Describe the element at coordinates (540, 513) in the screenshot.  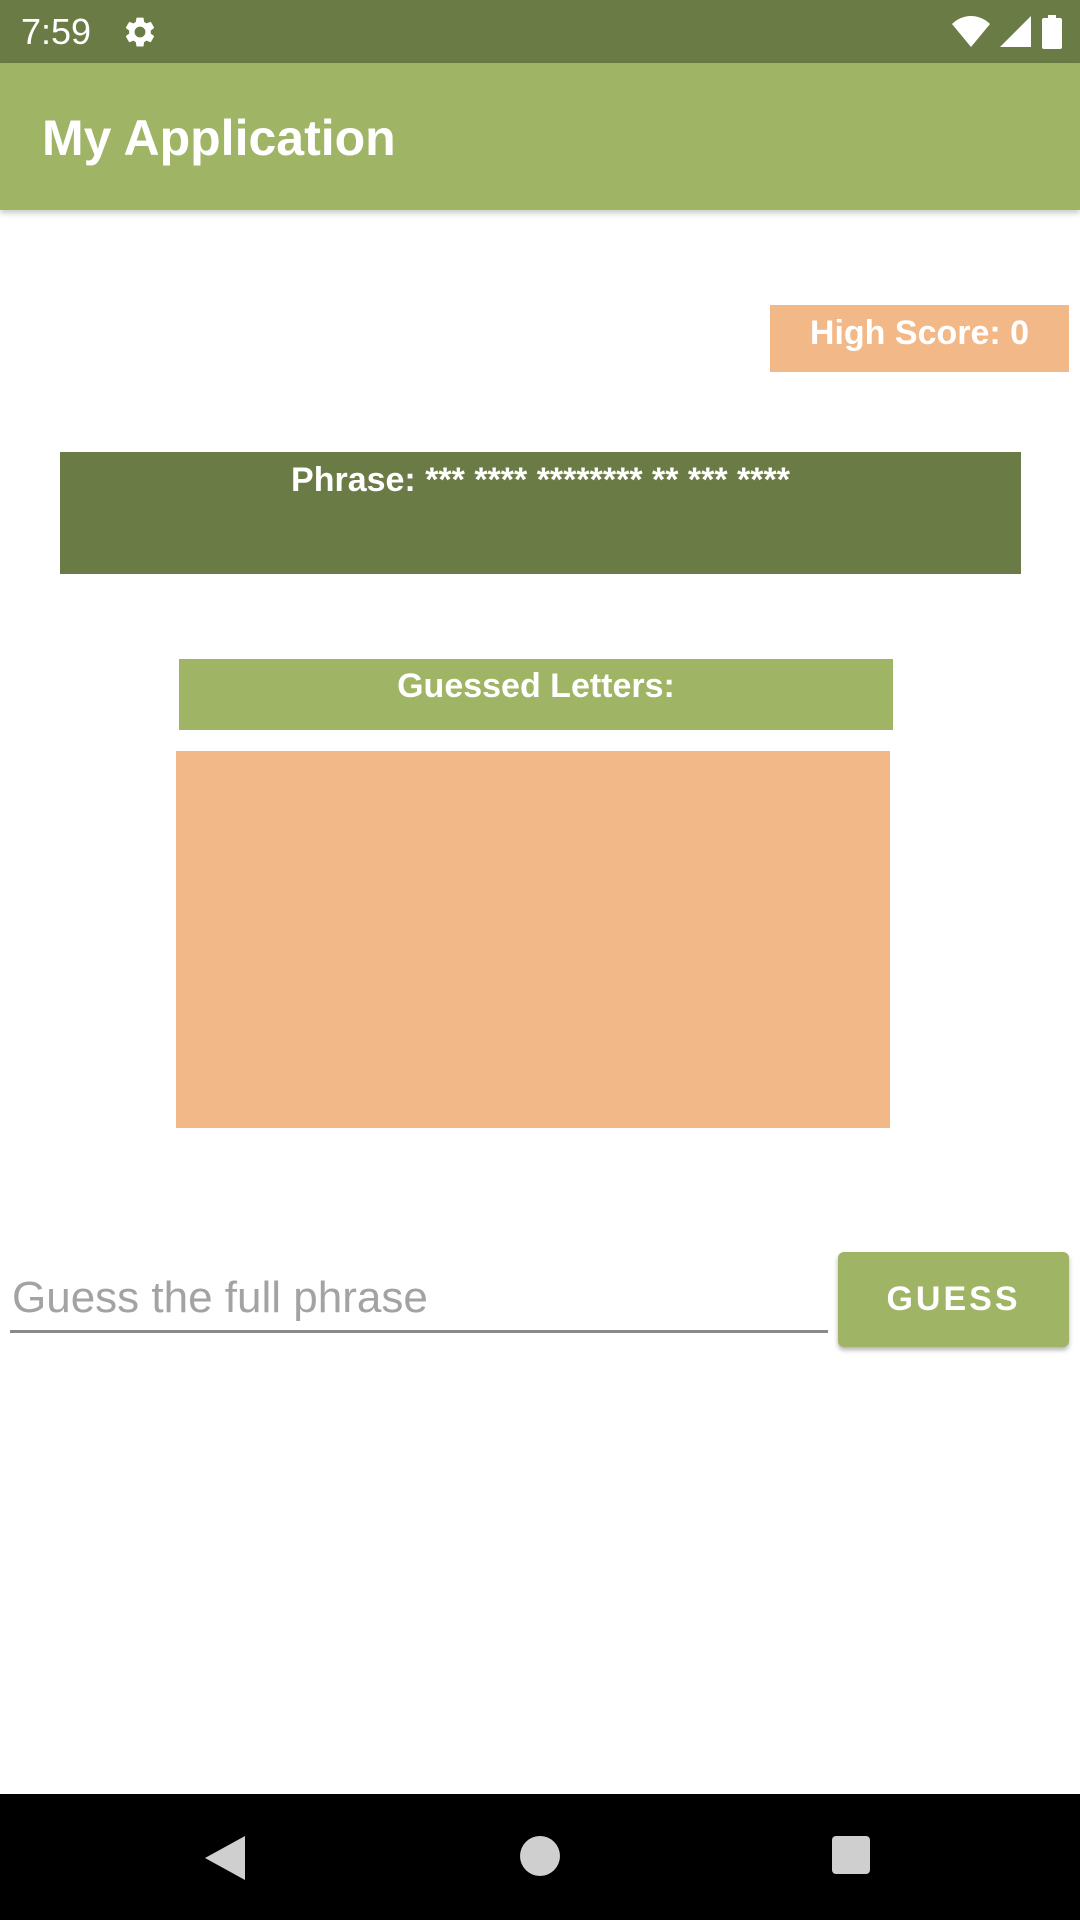
I see `phrase-display: Phrase: *** **** ******** ** *** ****` at that location.